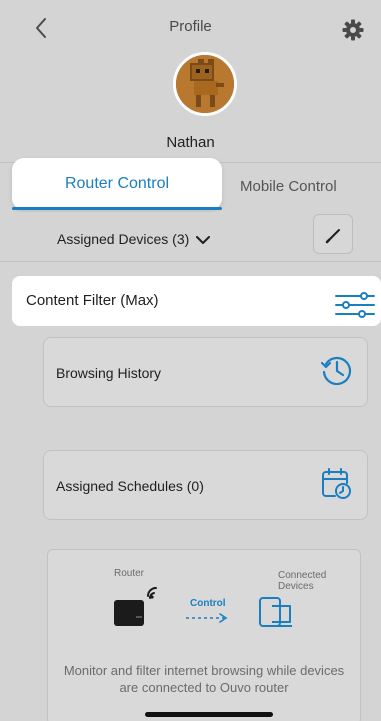 The width and height of the screenshot is (381, 721). I want to click on home-indicator, so click(209, 714).